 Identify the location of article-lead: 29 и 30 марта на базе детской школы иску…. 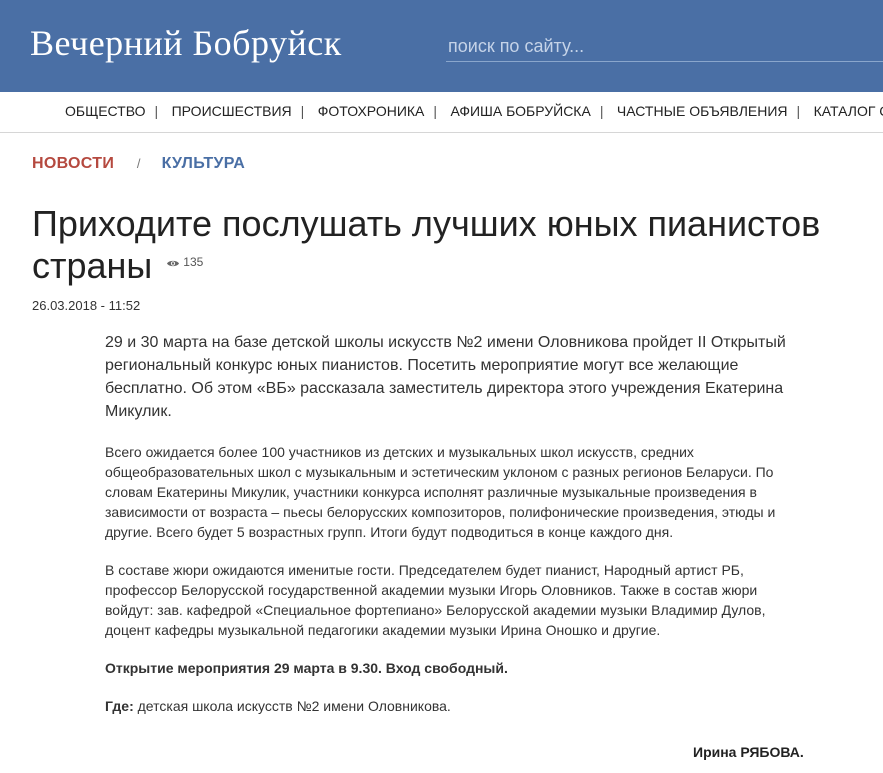
(445, 377).